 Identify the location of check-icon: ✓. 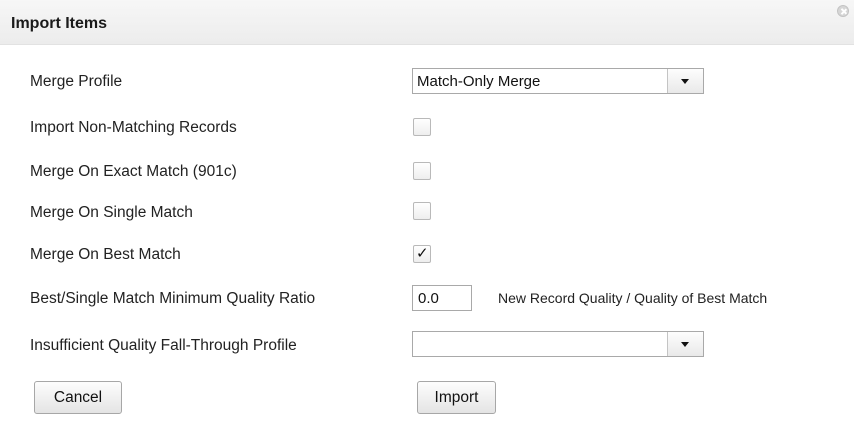
(422, 253).